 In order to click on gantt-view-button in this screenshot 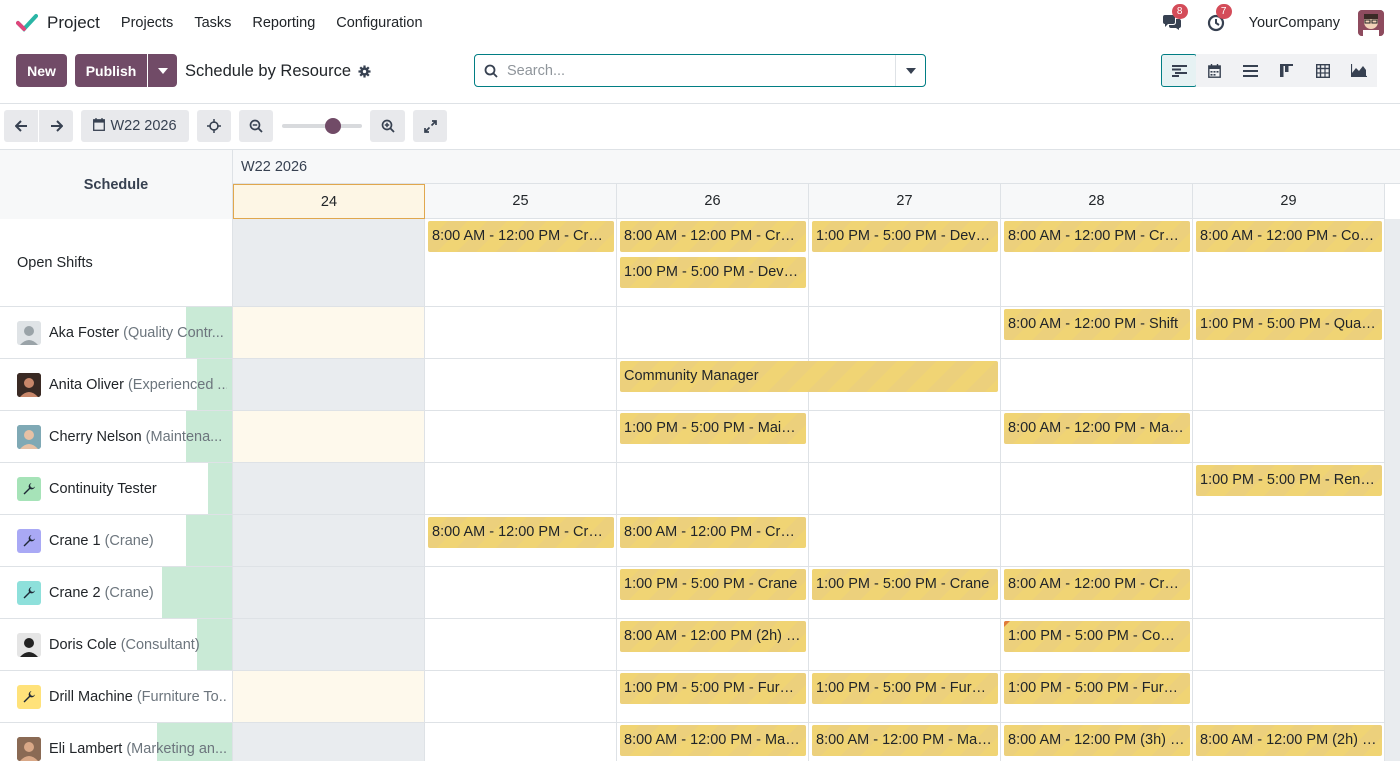, I will do `click(1179, 70)`.